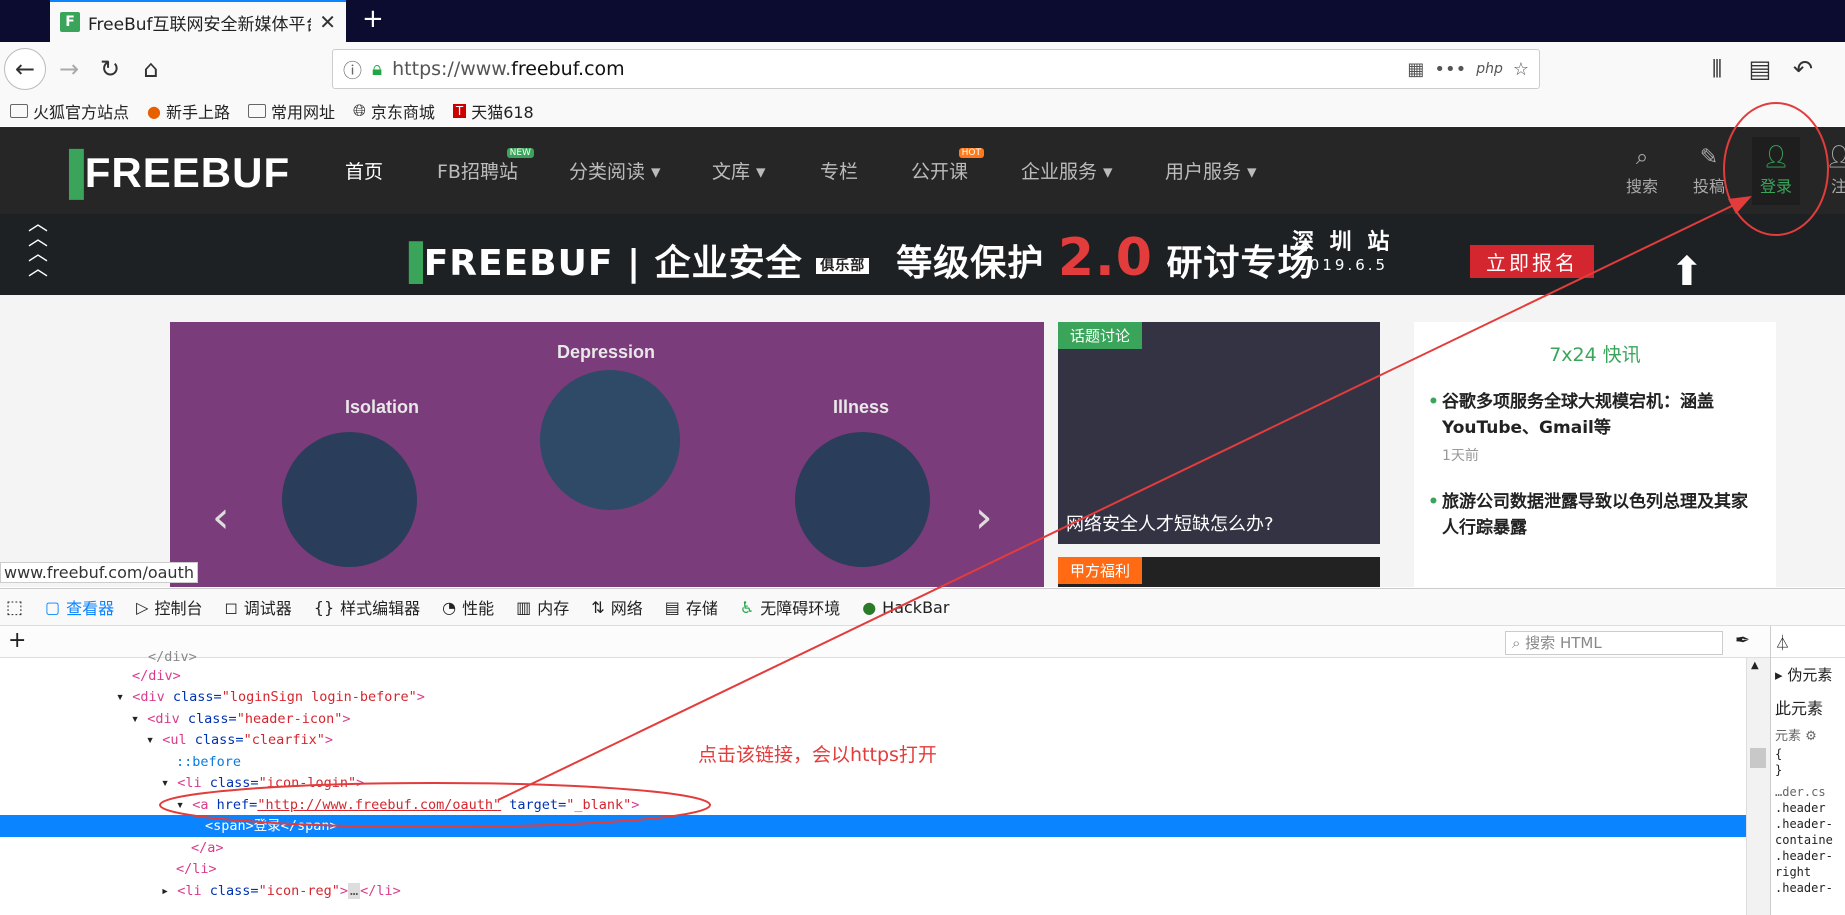 This screenshot has height=915, width=1845. Describe the element at coordinates (262, 783) in the screenshot. I see `tree-line: ▾ <li class="icon-login">` at that location.